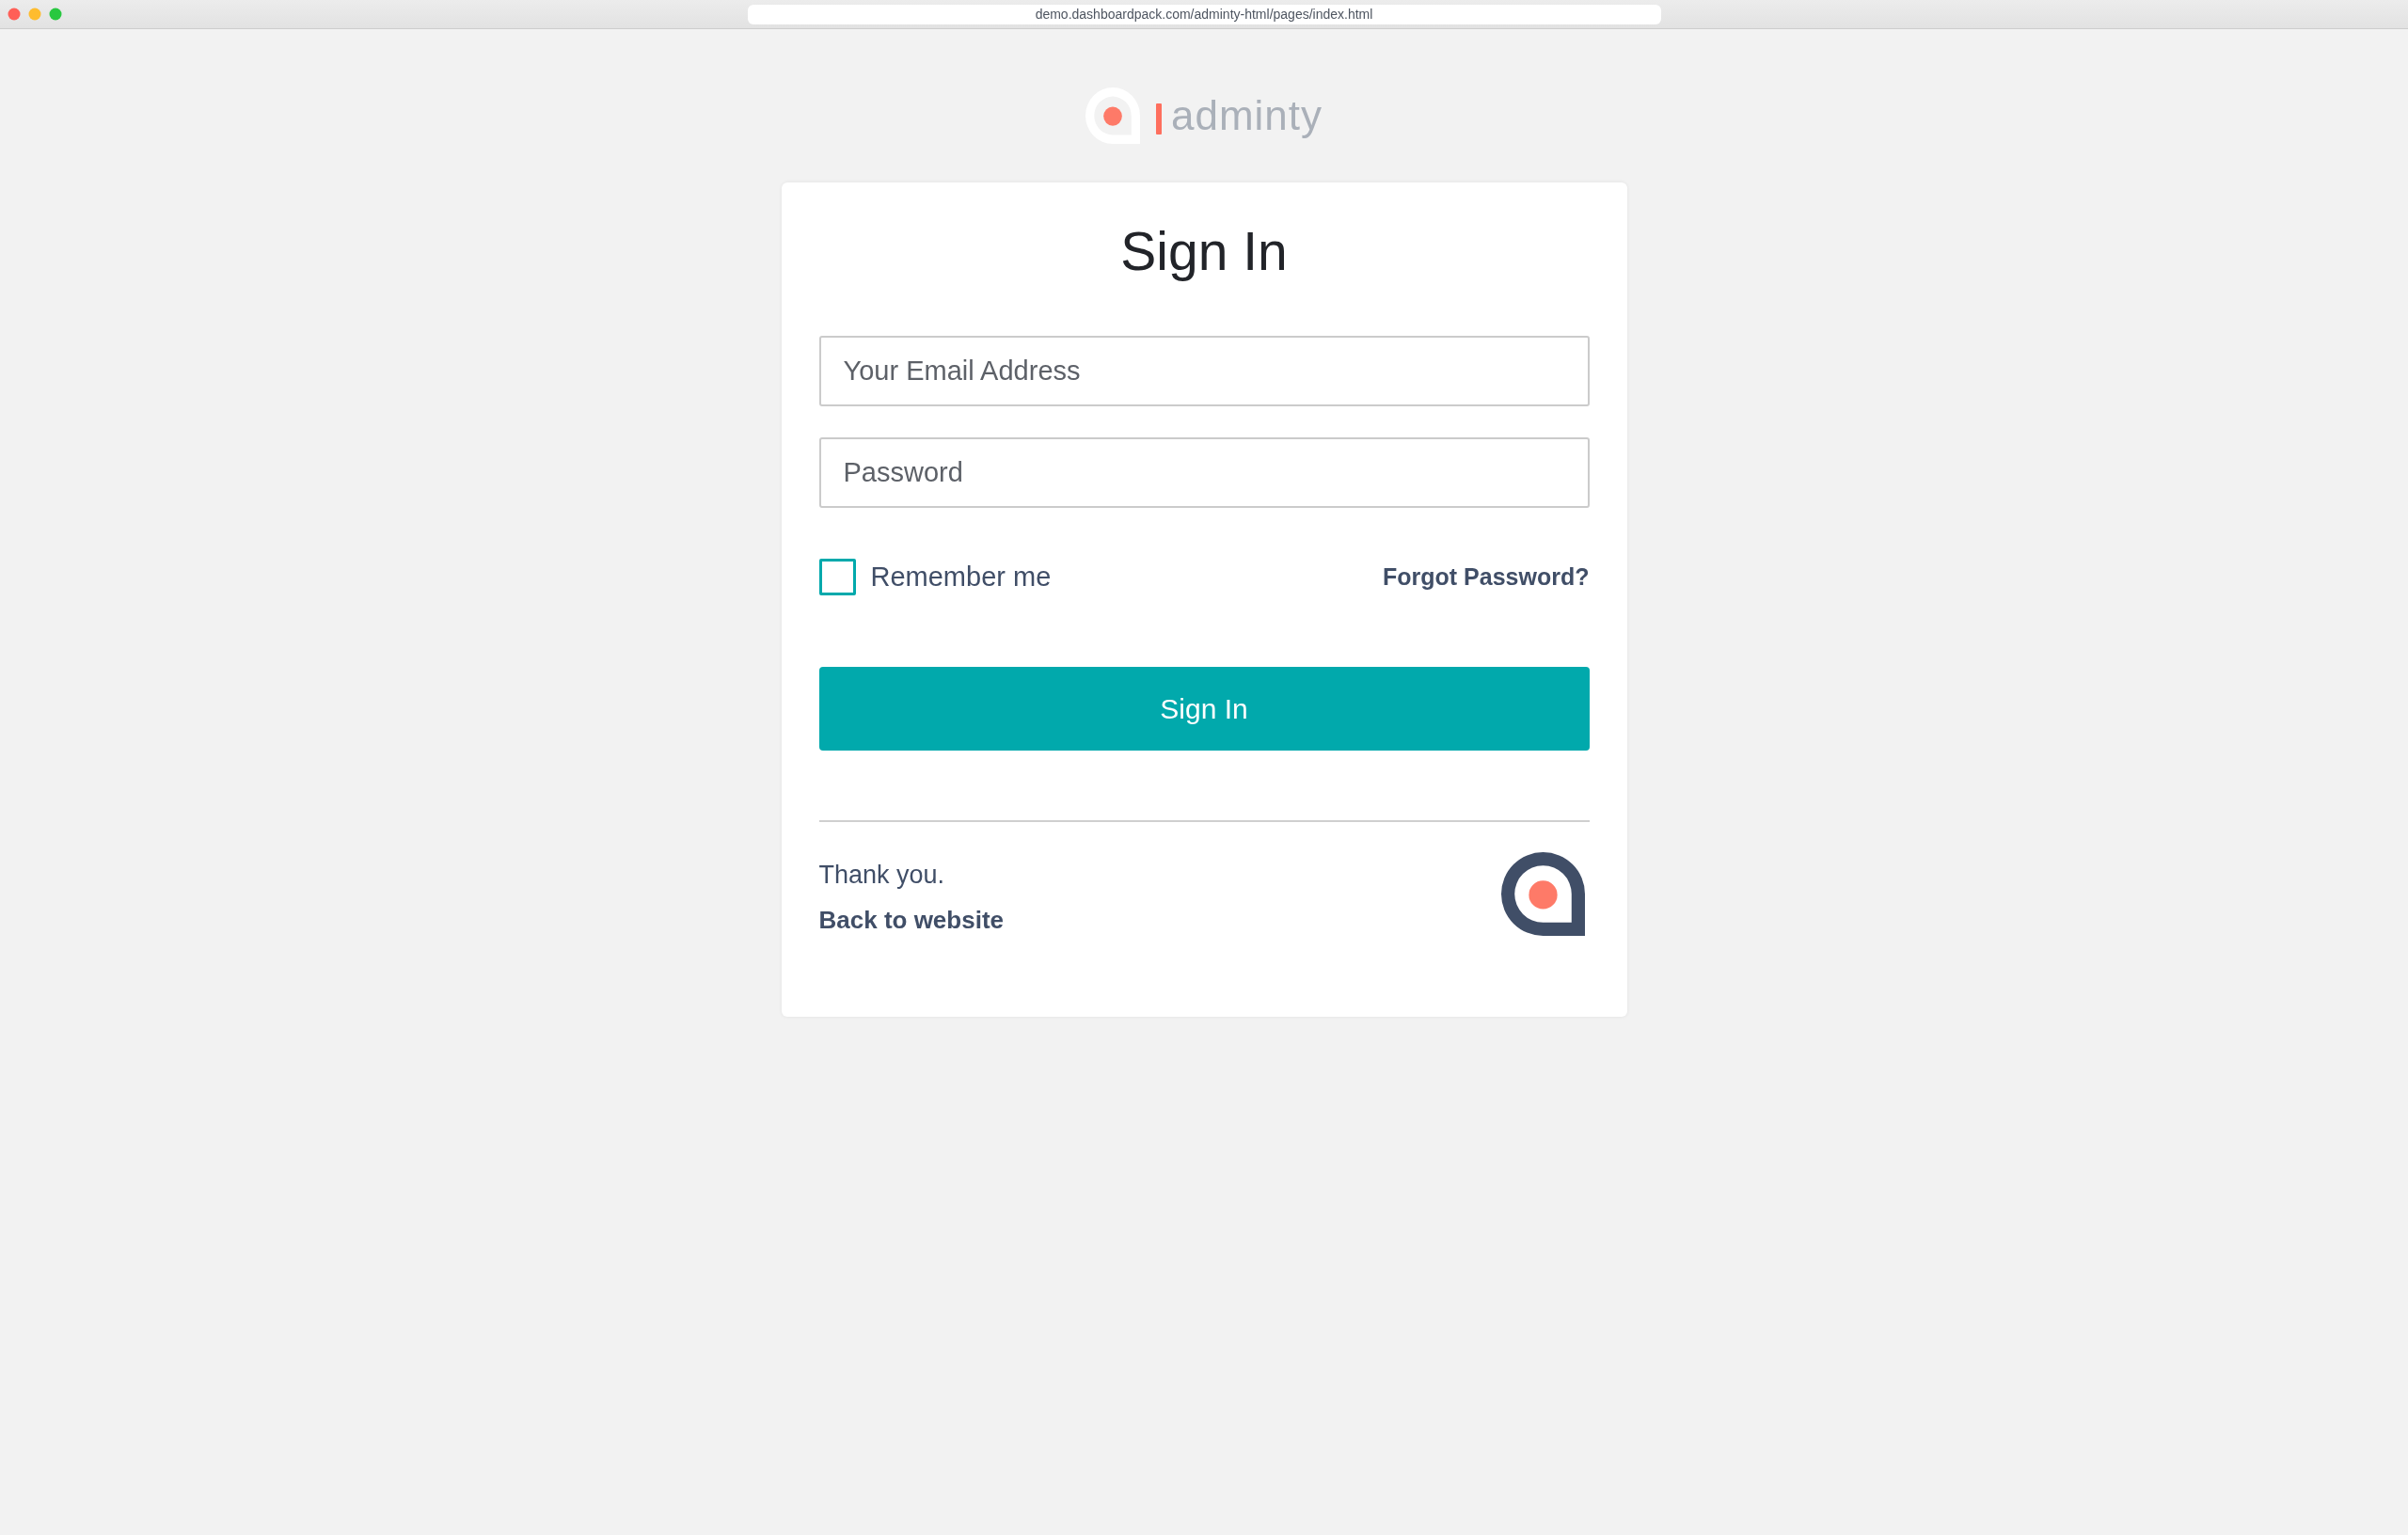  I want to click on input-field: Password, so click(1204, 472).